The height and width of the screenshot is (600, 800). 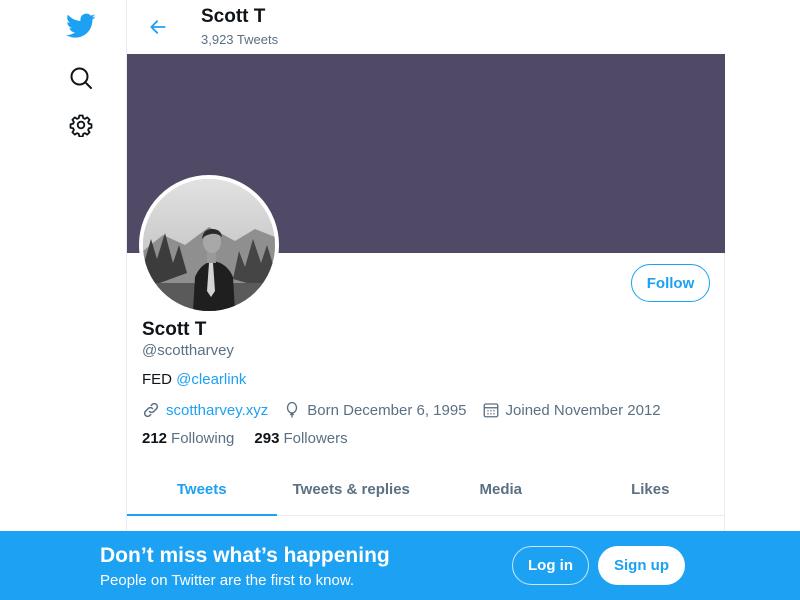 I want to click on tab-label: Media, so click(x=500, y=489).